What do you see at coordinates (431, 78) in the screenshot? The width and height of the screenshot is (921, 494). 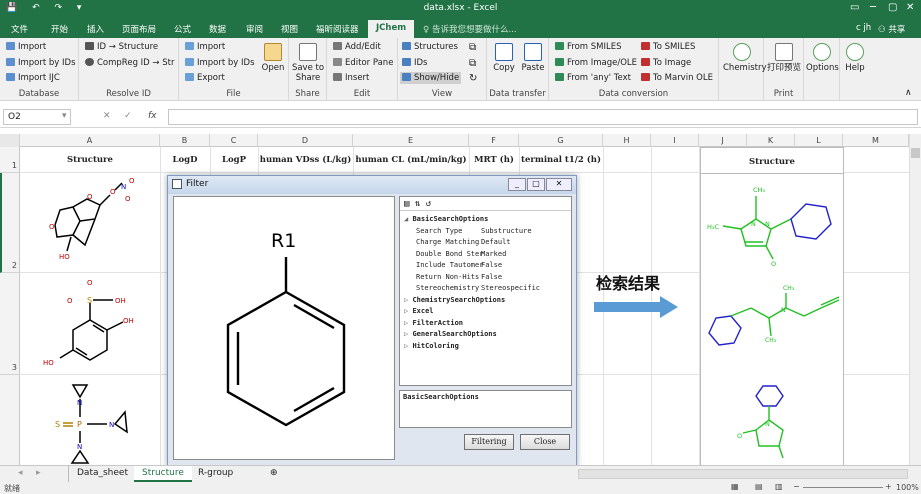 I see `show-hide-toggle: Show/Hide` at bounding box center [431, 78].